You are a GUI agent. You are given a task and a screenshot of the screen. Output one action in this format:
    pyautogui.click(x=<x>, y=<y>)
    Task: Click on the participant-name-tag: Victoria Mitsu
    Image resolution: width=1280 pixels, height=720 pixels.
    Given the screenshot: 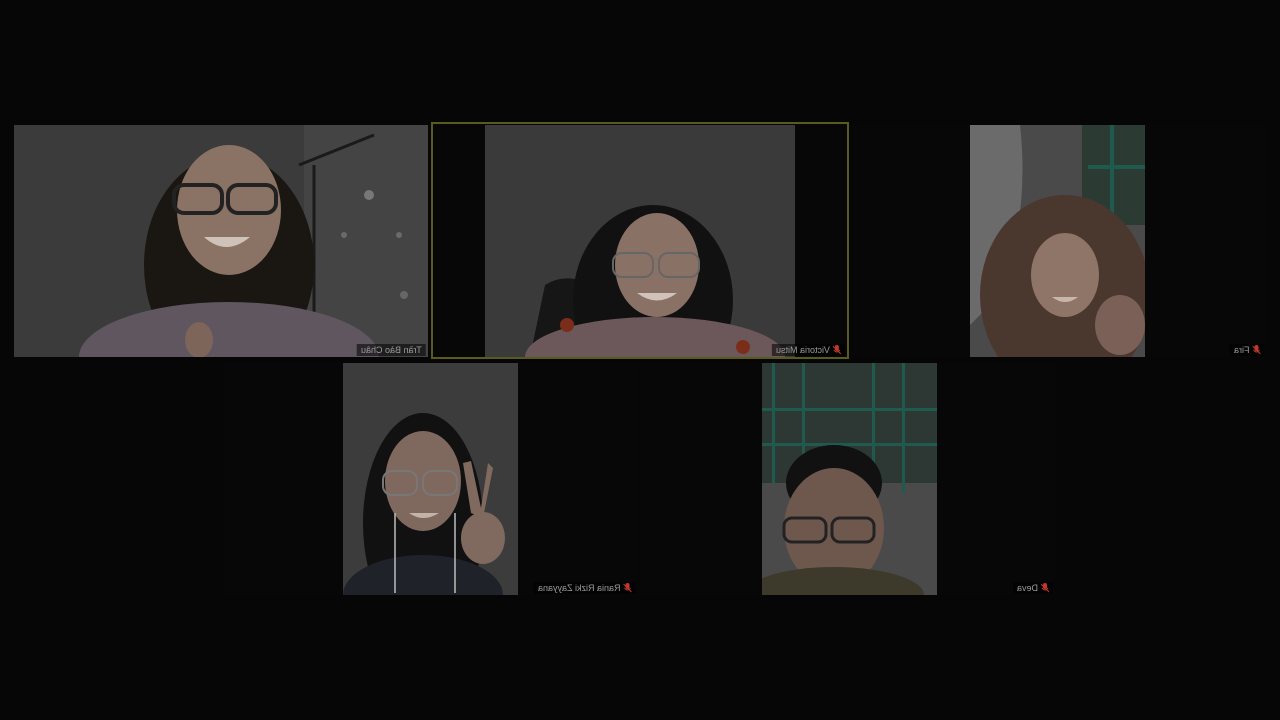 What is the action you would take?
    pyautogui.click(x=808, y=350)
    